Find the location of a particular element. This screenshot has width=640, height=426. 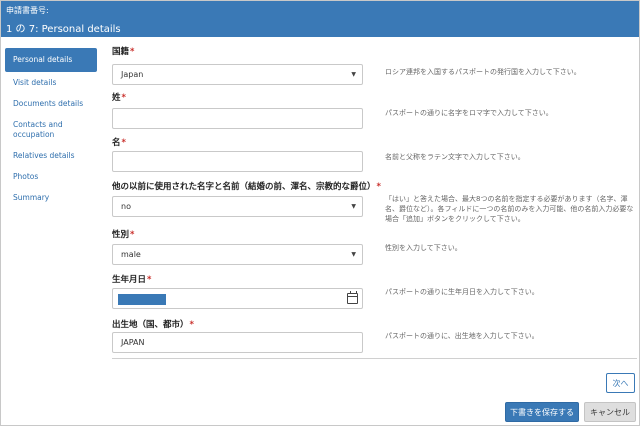

given-name-label: 名* is located at coordinates (119, 143).